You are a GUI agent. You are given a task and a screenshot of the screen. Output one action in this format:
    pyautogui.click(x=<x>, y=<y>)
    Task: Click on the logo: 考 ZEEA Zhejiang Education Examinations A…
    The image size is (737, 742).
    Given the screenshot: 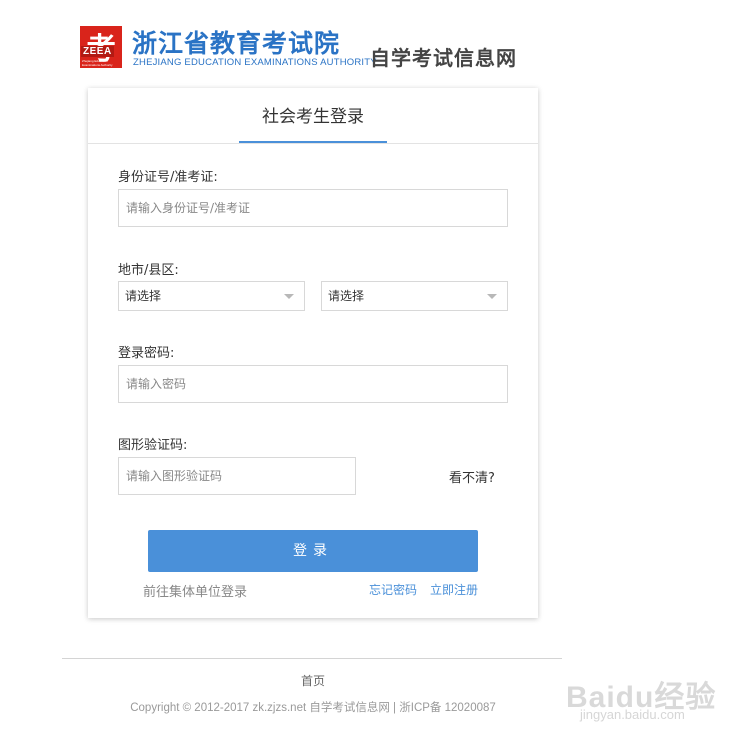 What is the action you would take?
    pyautogui.click(x=101, y=47)
    